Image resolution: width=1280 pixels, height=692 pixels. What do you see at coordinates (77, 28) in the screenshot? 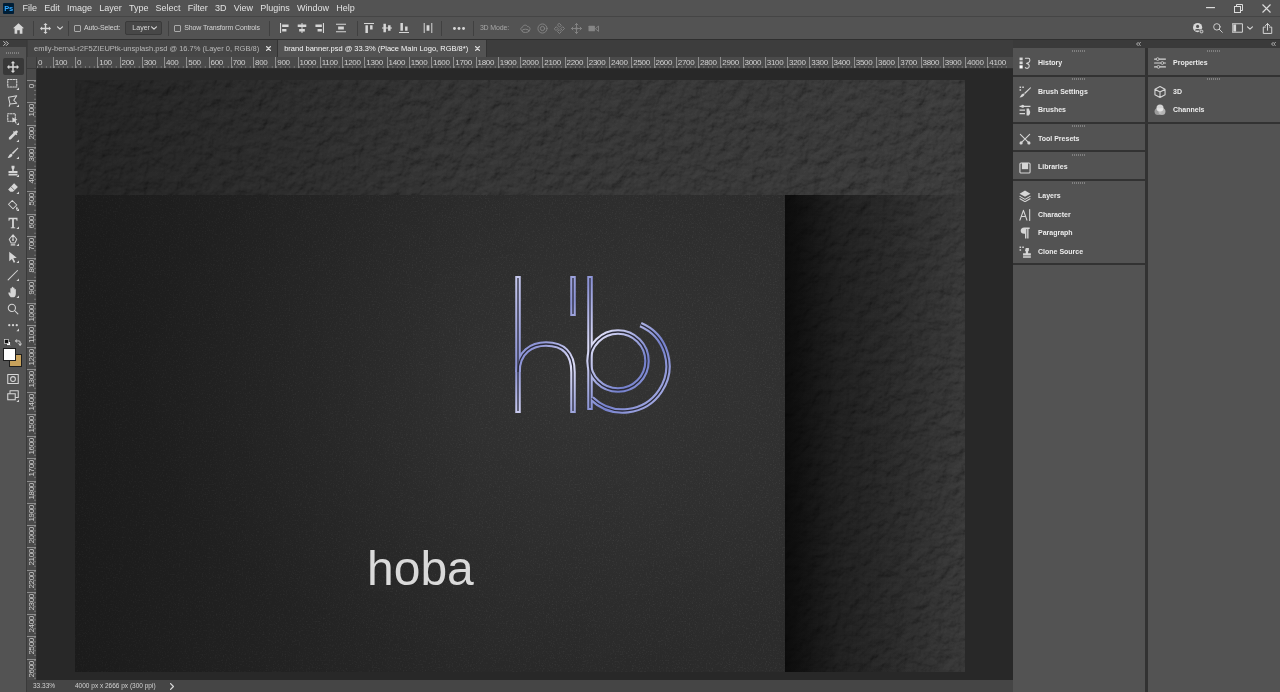
I see `auto-select-checkbox` at bounding box center [77, 28].